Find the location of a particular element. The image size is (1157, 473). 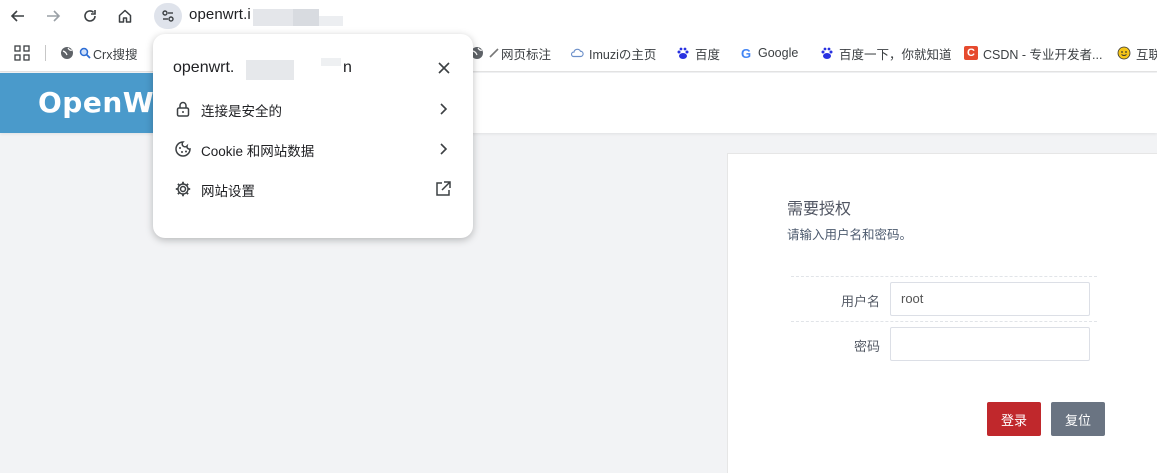

apps-grid-icon is located at coordinates (22, 53).